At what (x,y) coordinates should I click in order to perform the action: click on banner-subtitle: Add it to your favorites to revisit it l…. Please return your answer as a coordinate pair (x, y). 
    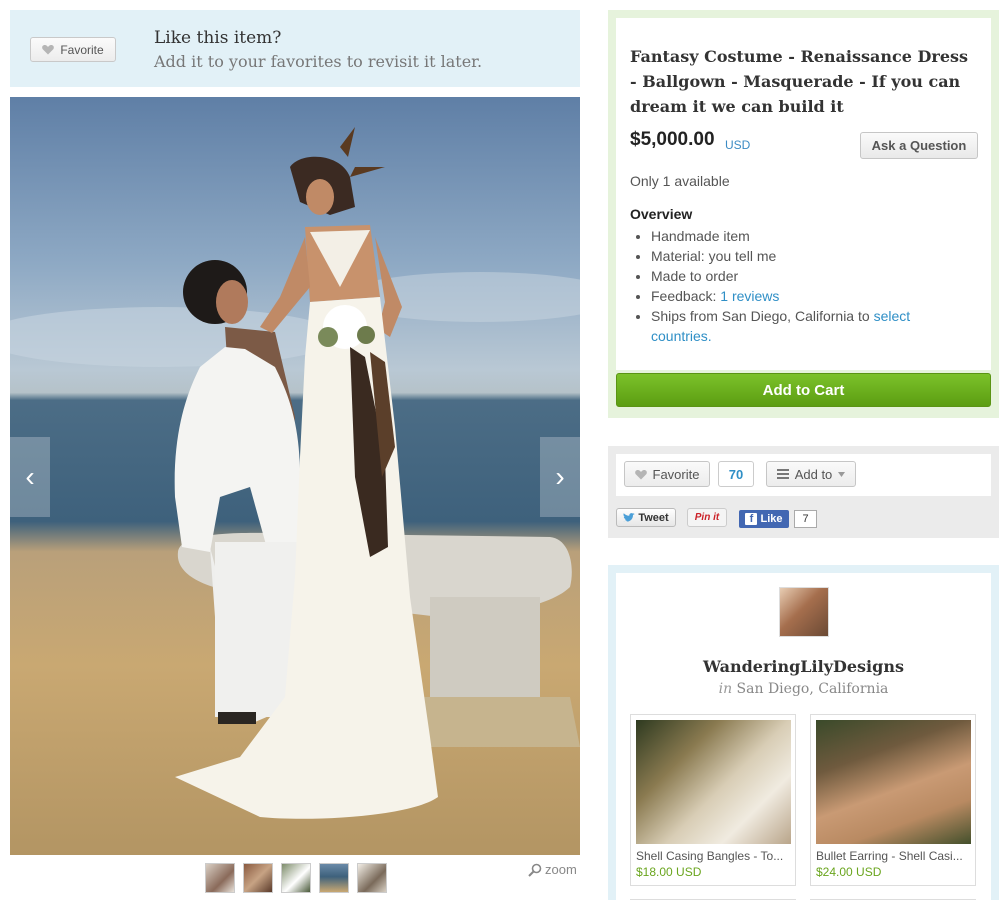
    Looking at the image, I should click on (318, 61).